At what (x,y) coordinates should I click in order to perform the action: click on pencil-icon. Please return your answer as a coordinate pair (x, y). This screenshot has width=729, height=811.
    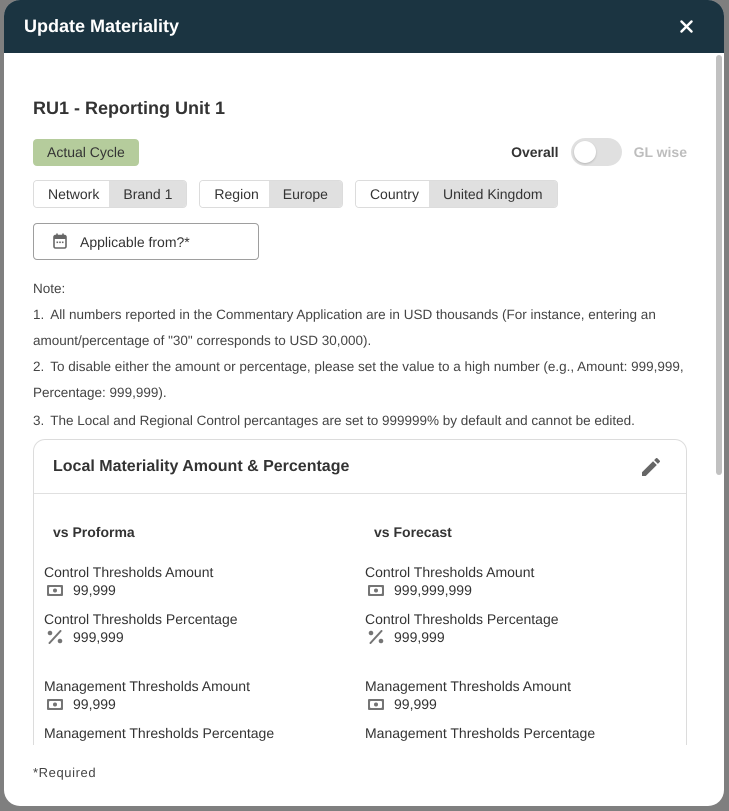
    Looking at the image, I should click on (651, 467).